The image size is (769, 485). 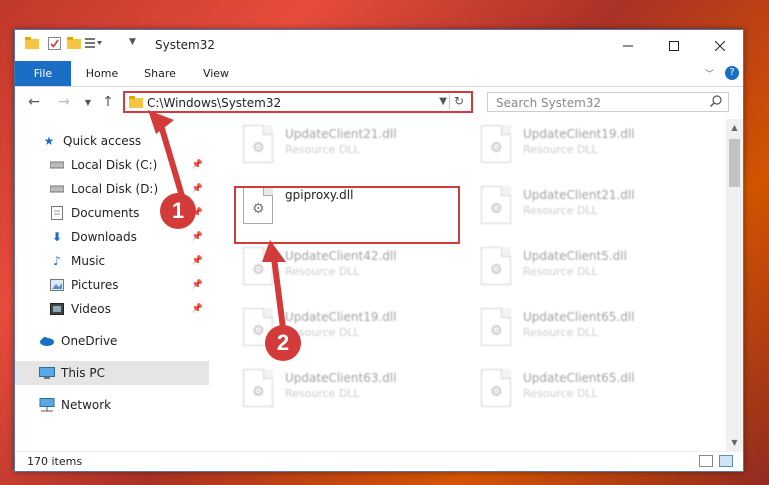 I want to click on step-callout-2: 2, so click(x=283, y=343).